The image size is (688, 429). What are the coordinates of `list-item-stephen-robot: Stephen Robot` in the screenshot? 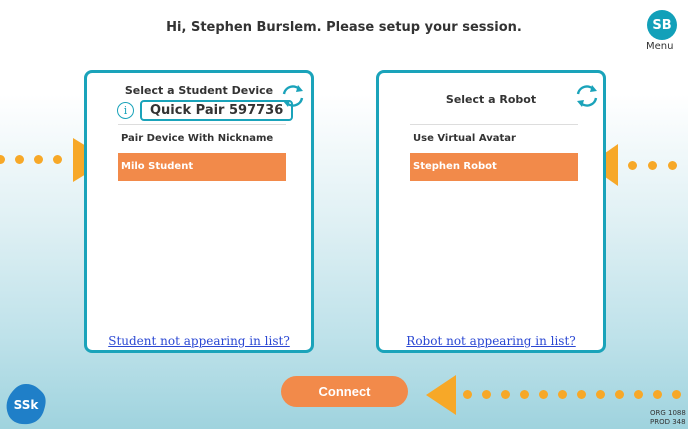 It's located at (494, 167).